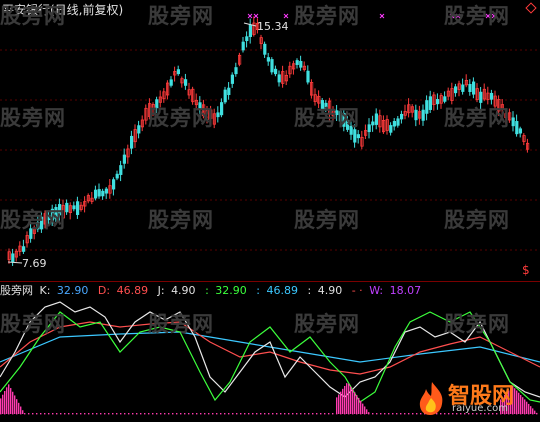 The image size is (540, 422). I want to click on low-price-label: 7.69, so click(34, 263).